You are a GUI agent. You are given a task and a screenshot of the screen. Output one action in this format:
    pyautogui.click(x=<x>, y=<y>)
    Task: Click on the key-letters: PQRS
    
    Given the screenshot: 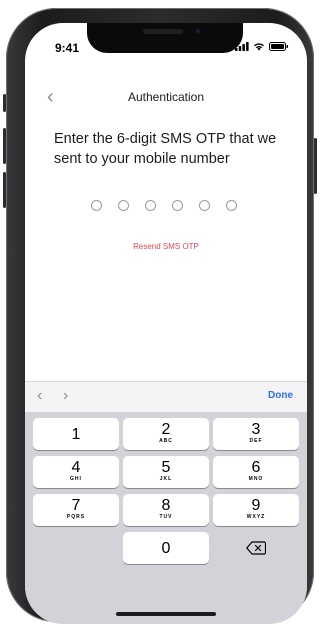 What is the action you would take?
    pyautogui.click(x=76, y=517)
    